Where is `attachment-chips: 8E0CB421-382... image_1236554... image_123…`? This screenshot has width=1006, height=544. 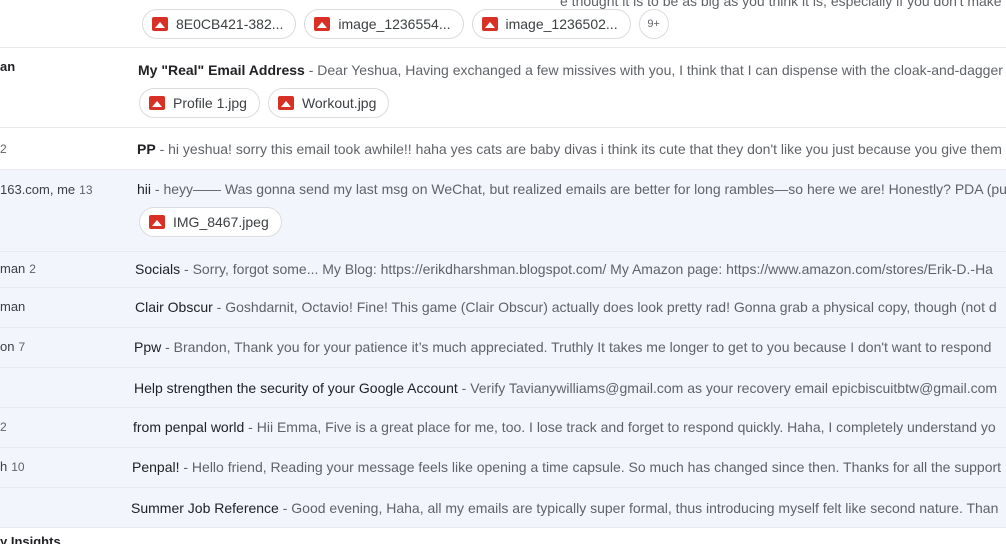 attachment-chips: 8E0CB421-382... image_1236554... image_123… is located at coordinates (405, 24).